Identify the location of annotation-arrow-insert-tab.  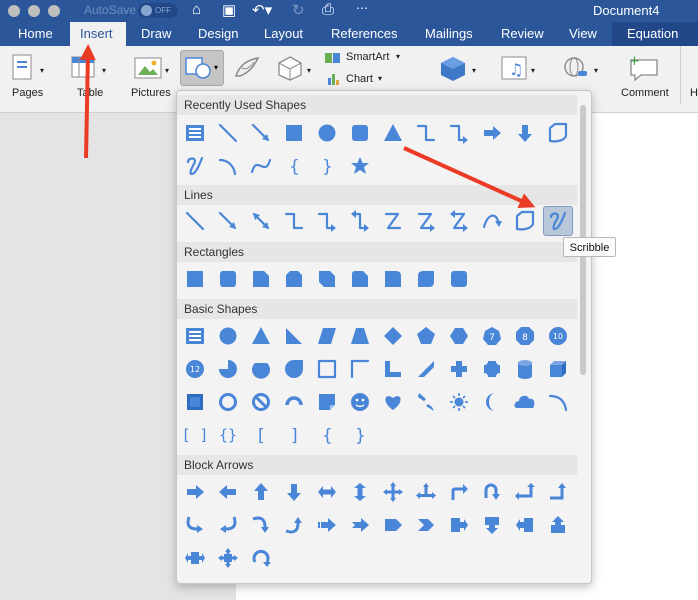
(87, 101).